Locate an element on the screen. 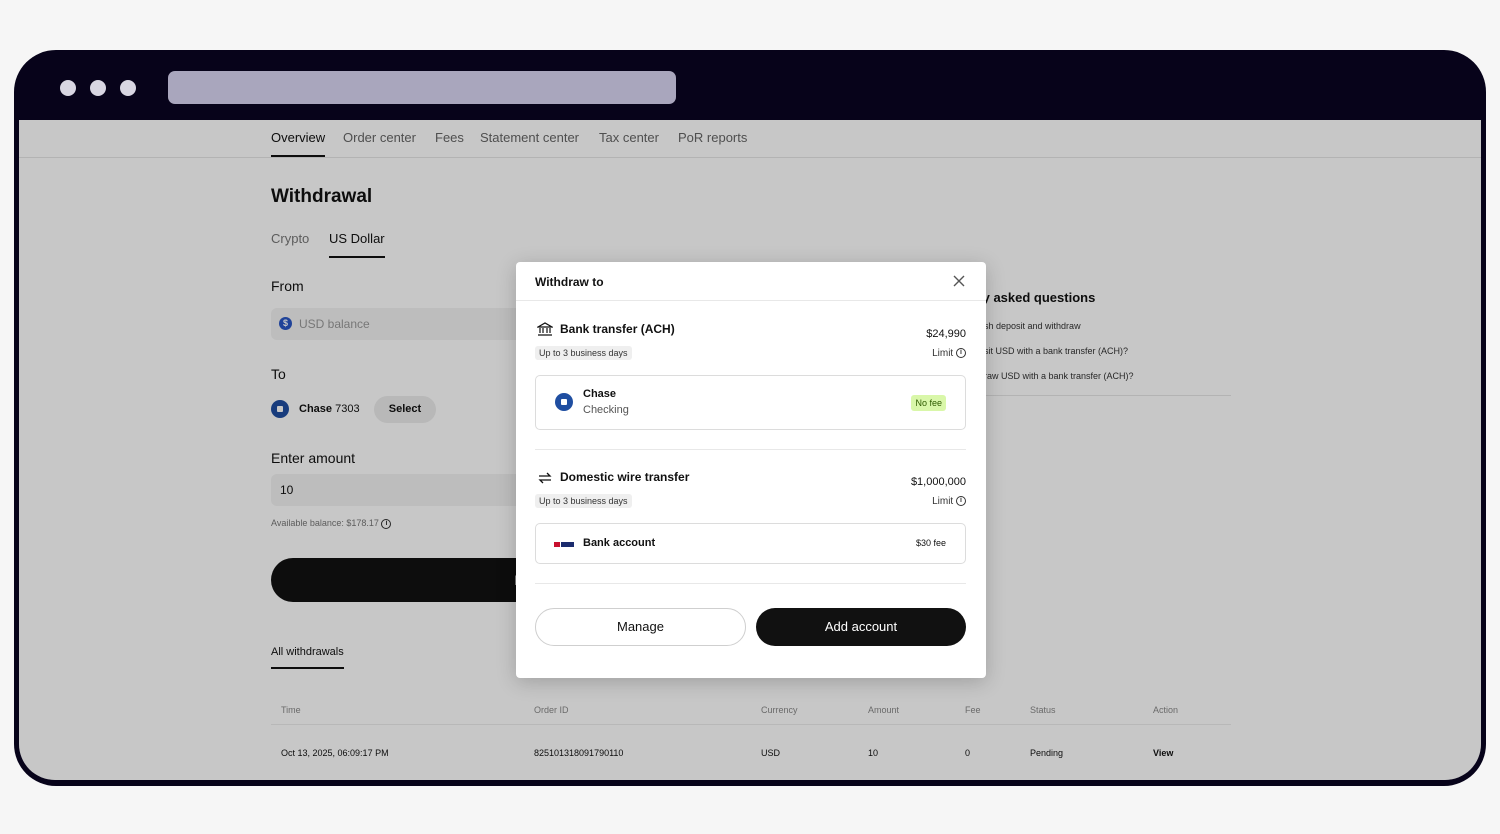 The height and width of the screenshot is (834, 1500). ach-limit: Limit i is located at coordinates (949, 353).